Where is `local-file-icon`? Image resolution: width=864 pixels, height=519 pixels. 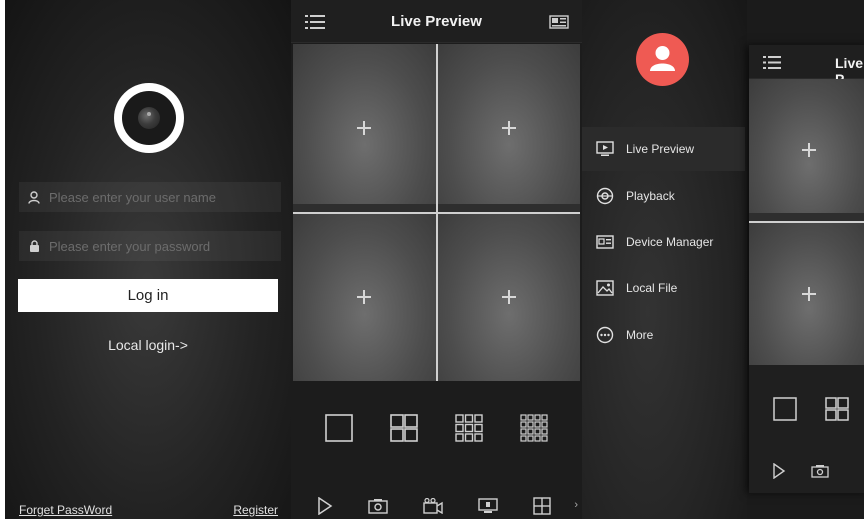 local-file-icon is located at coordinates (605, 288).